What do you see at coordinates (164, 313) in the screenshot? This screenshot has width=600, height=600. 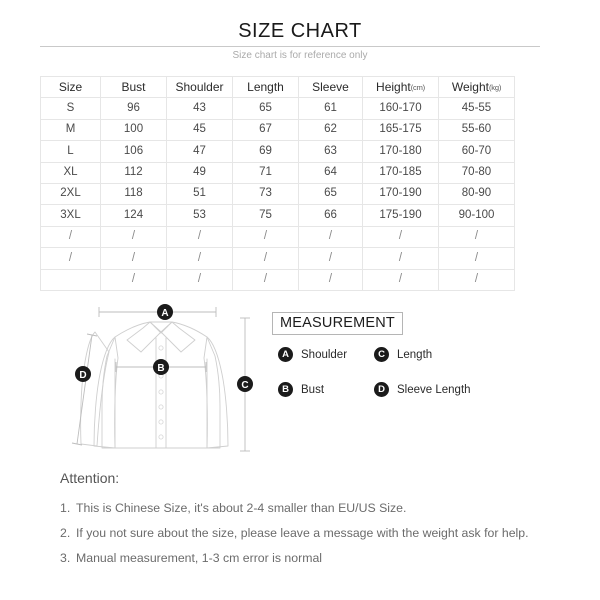 I see `svg-text: A` at bounding box center [164, 313].